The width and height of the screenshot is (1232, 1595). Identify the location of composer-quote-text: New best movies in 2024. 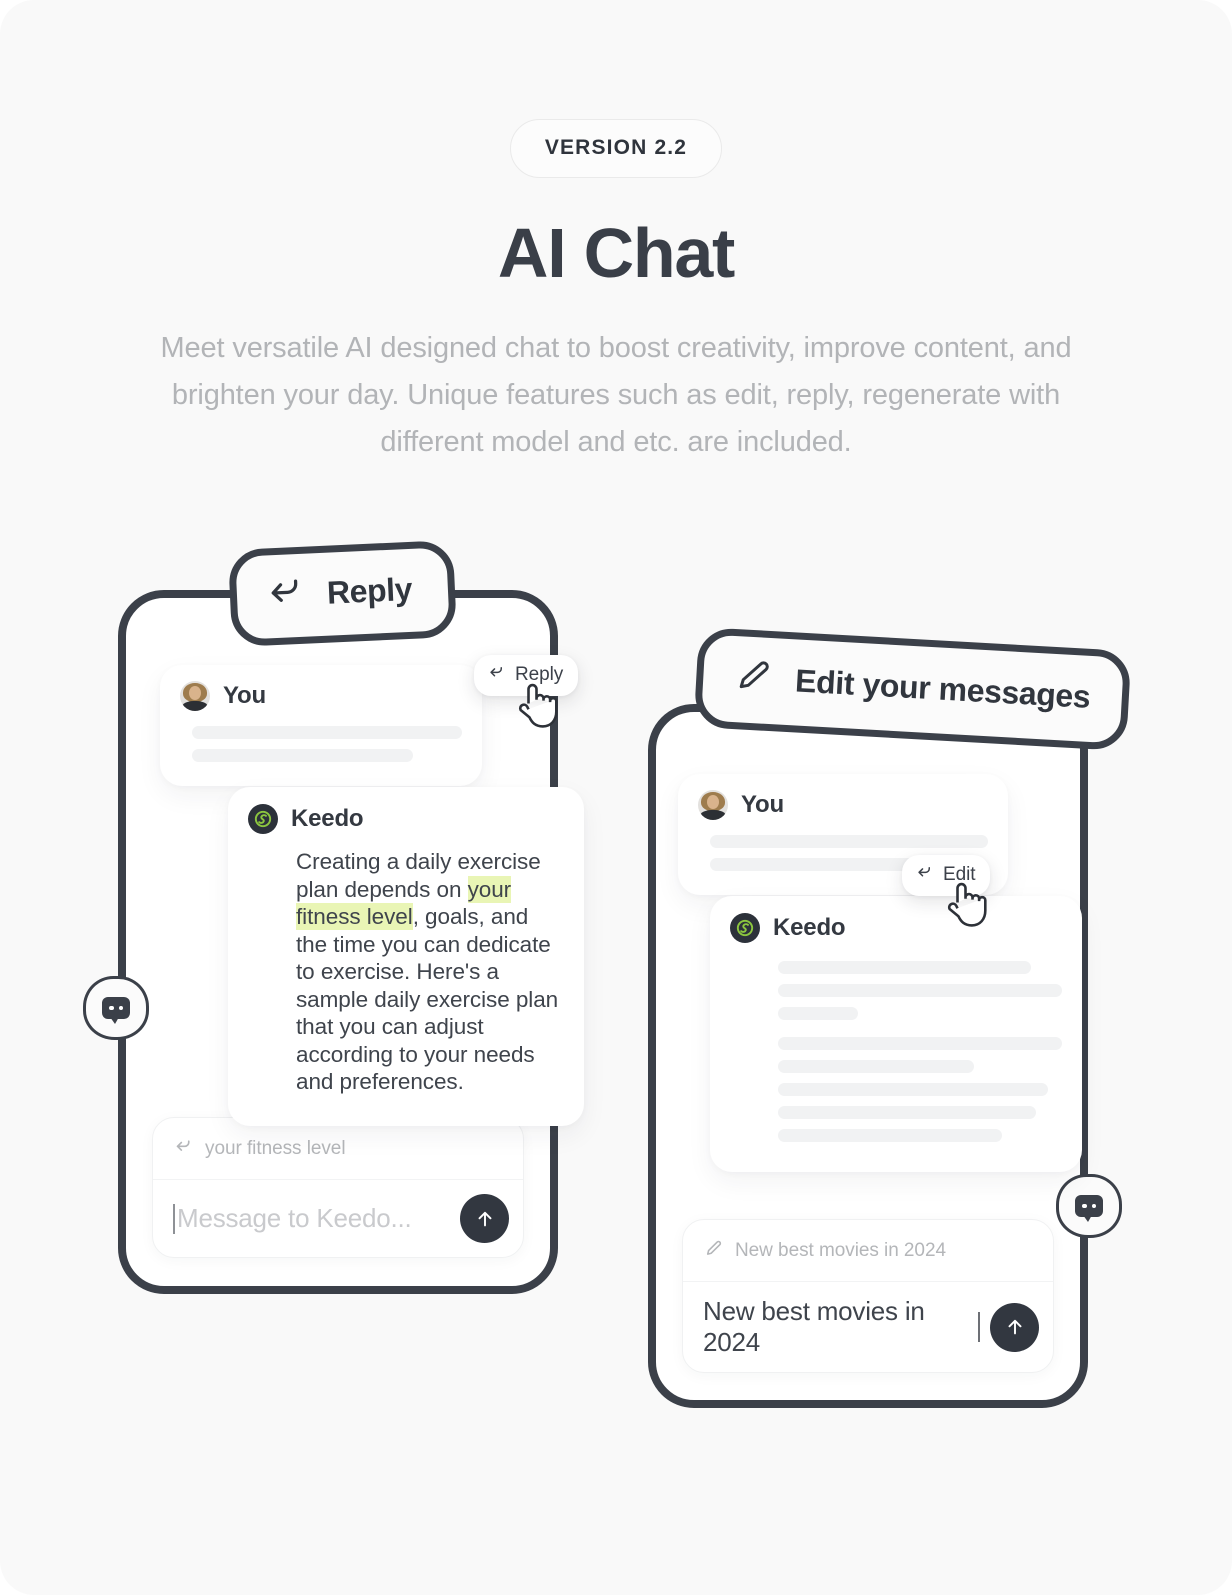
(840, 1250).